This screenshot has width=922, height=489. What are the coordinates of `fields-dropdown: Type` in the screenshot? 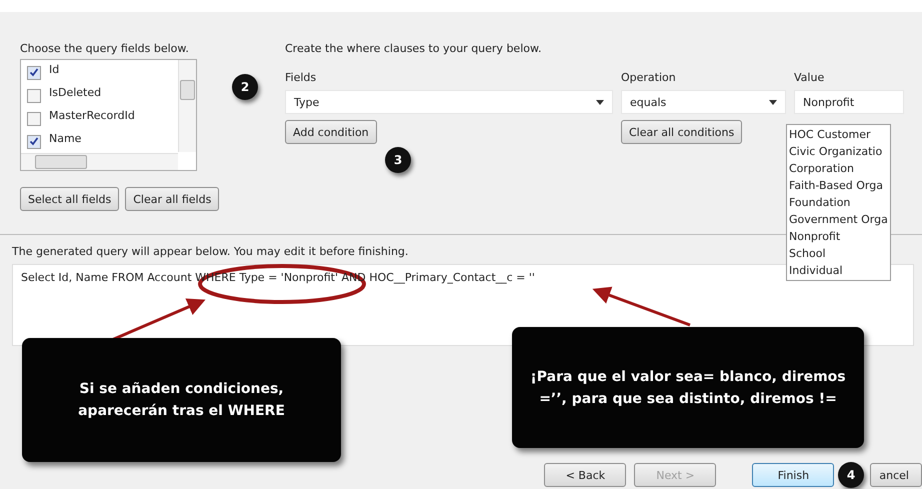 It's located at (449, 102).